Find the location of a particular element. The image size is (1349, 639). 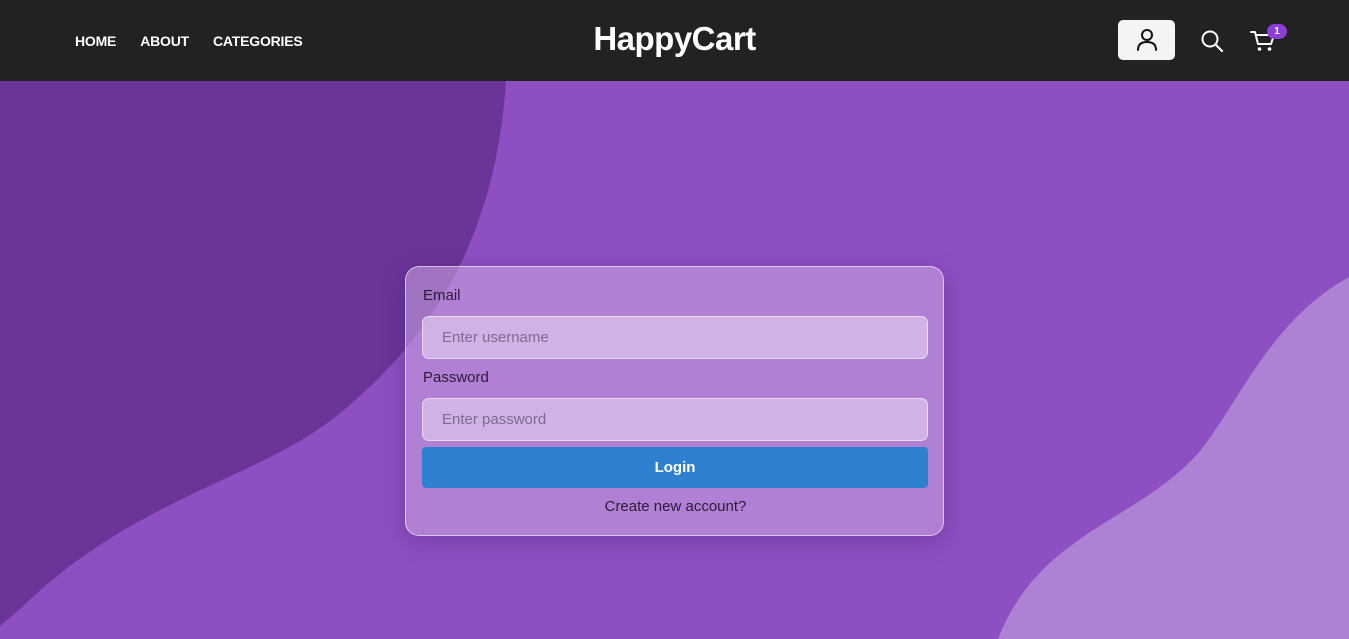

email-field is located at coordinates (675, 337).